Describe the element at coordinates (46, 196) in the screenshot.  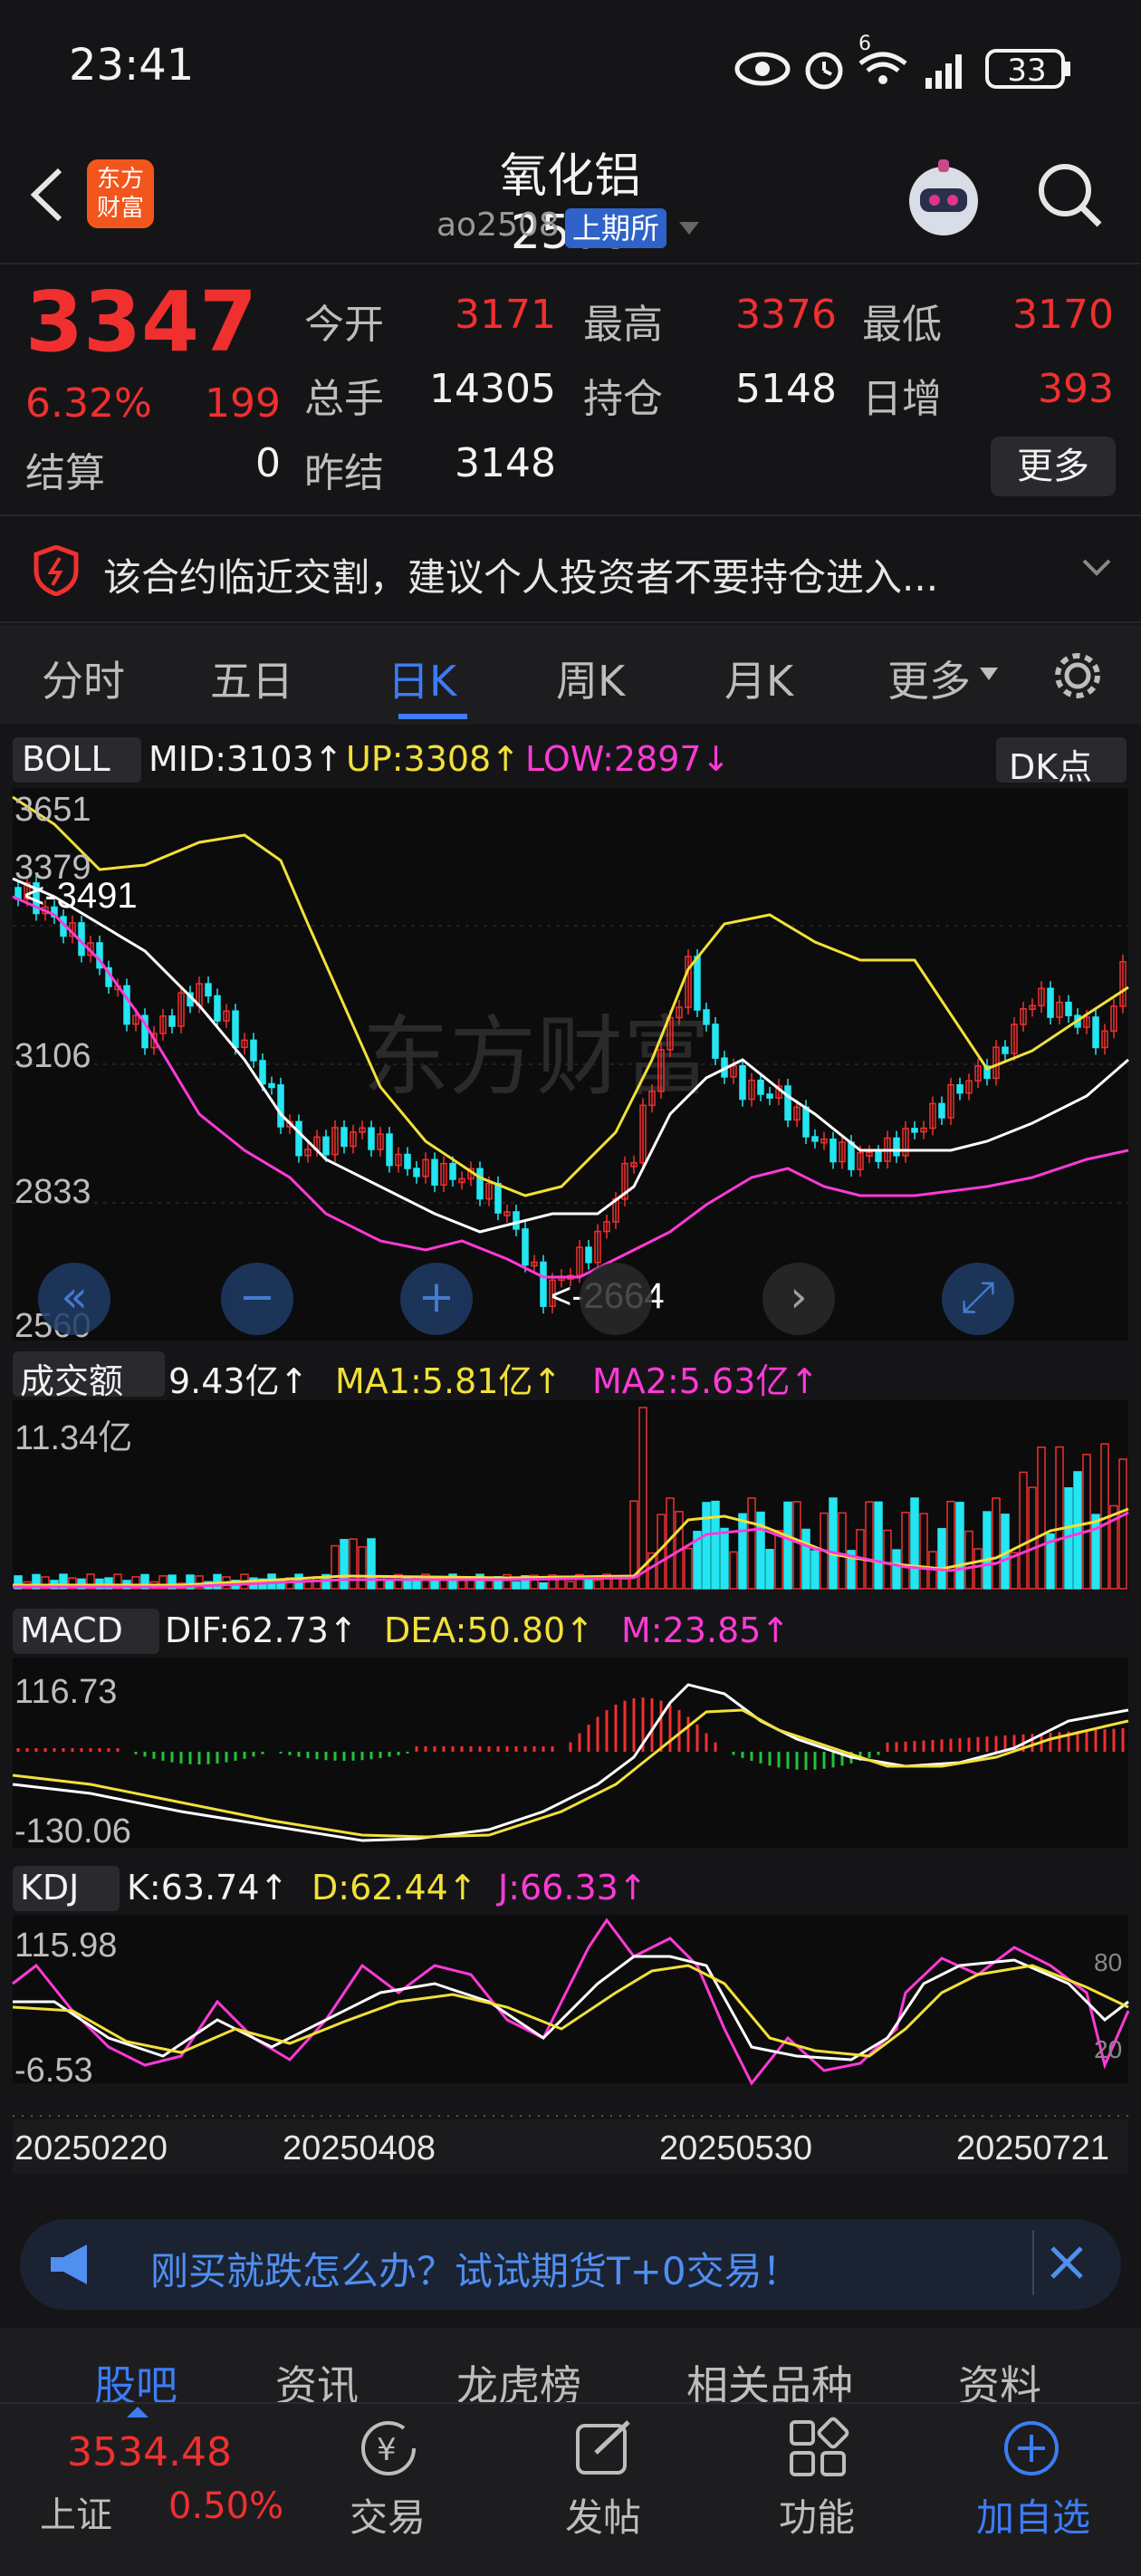
I see `back-button` at that location.